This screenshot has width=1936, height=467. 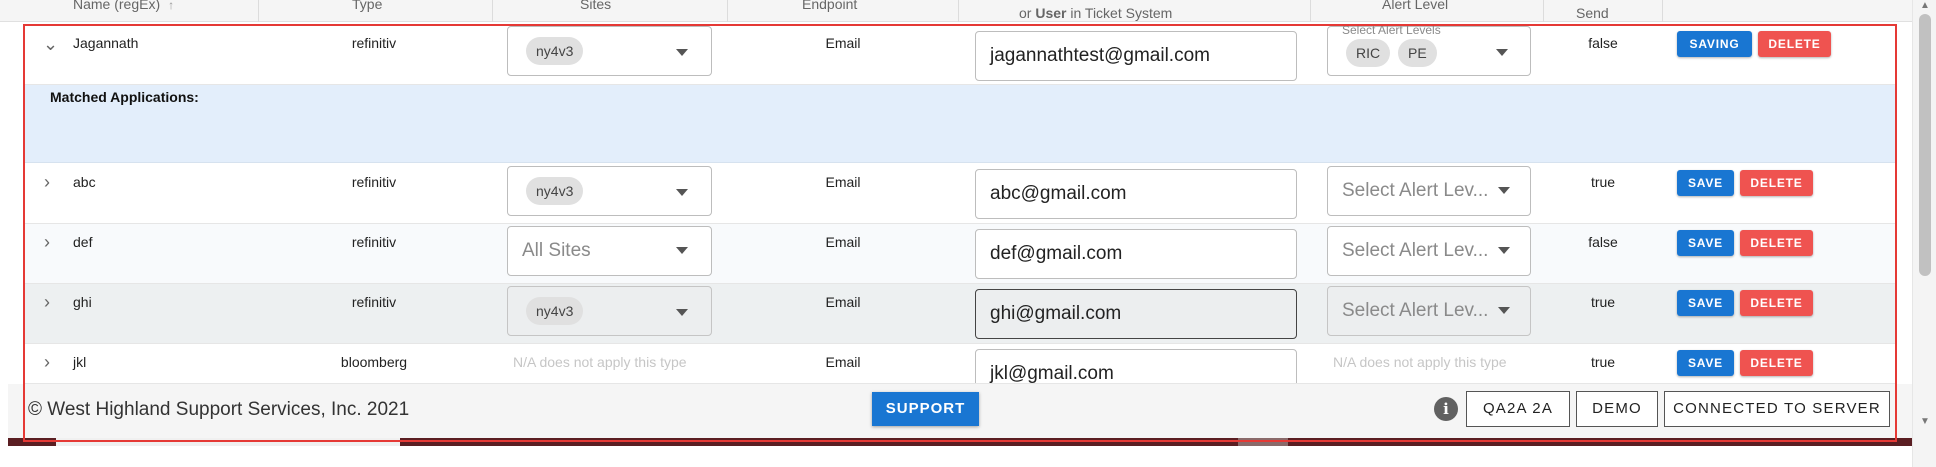 What do you see at coordinates (171, 6) in the screenshot?
I see `arrow-up-icon: ↑` at bounding box center [171, 6].